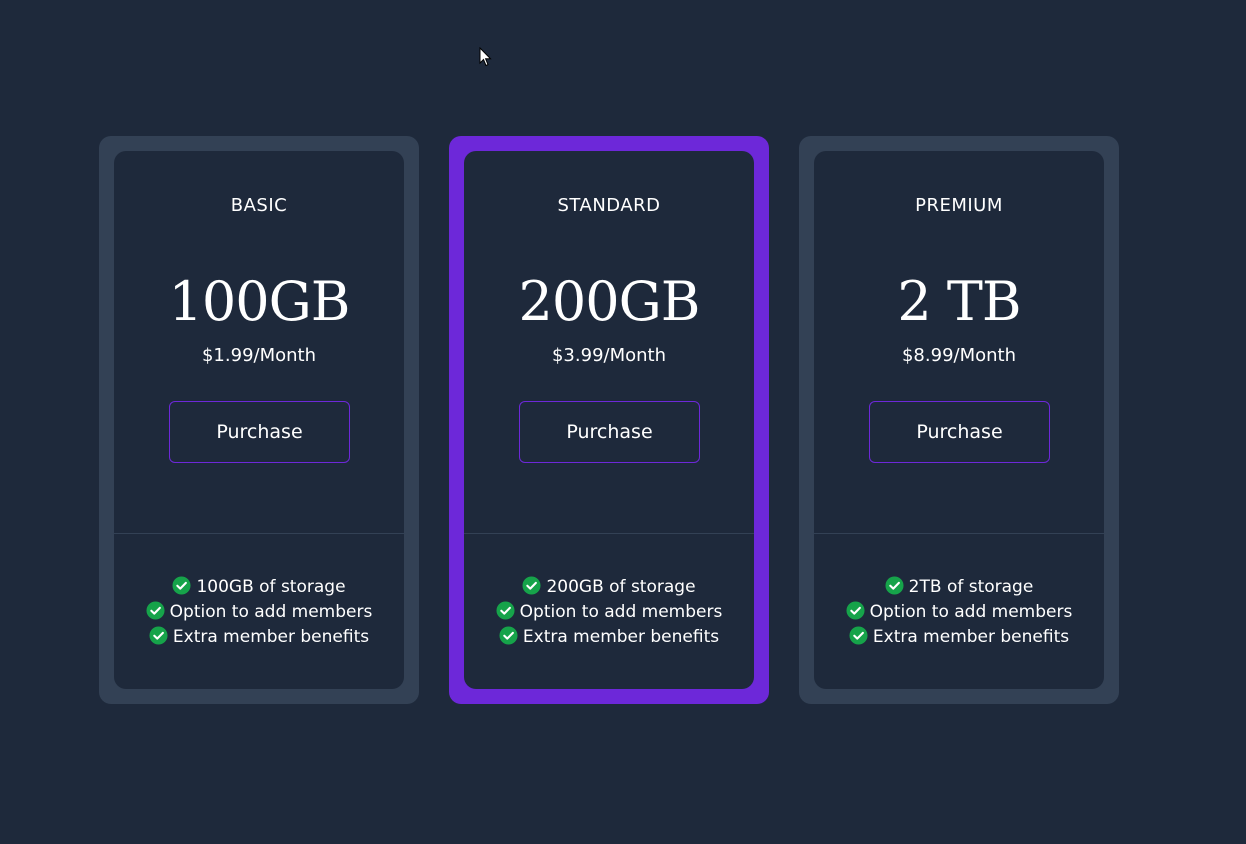  Describe the element at coordinates (259, 205) in the screenshot. I see `plan-tier: BASIC` at that location.